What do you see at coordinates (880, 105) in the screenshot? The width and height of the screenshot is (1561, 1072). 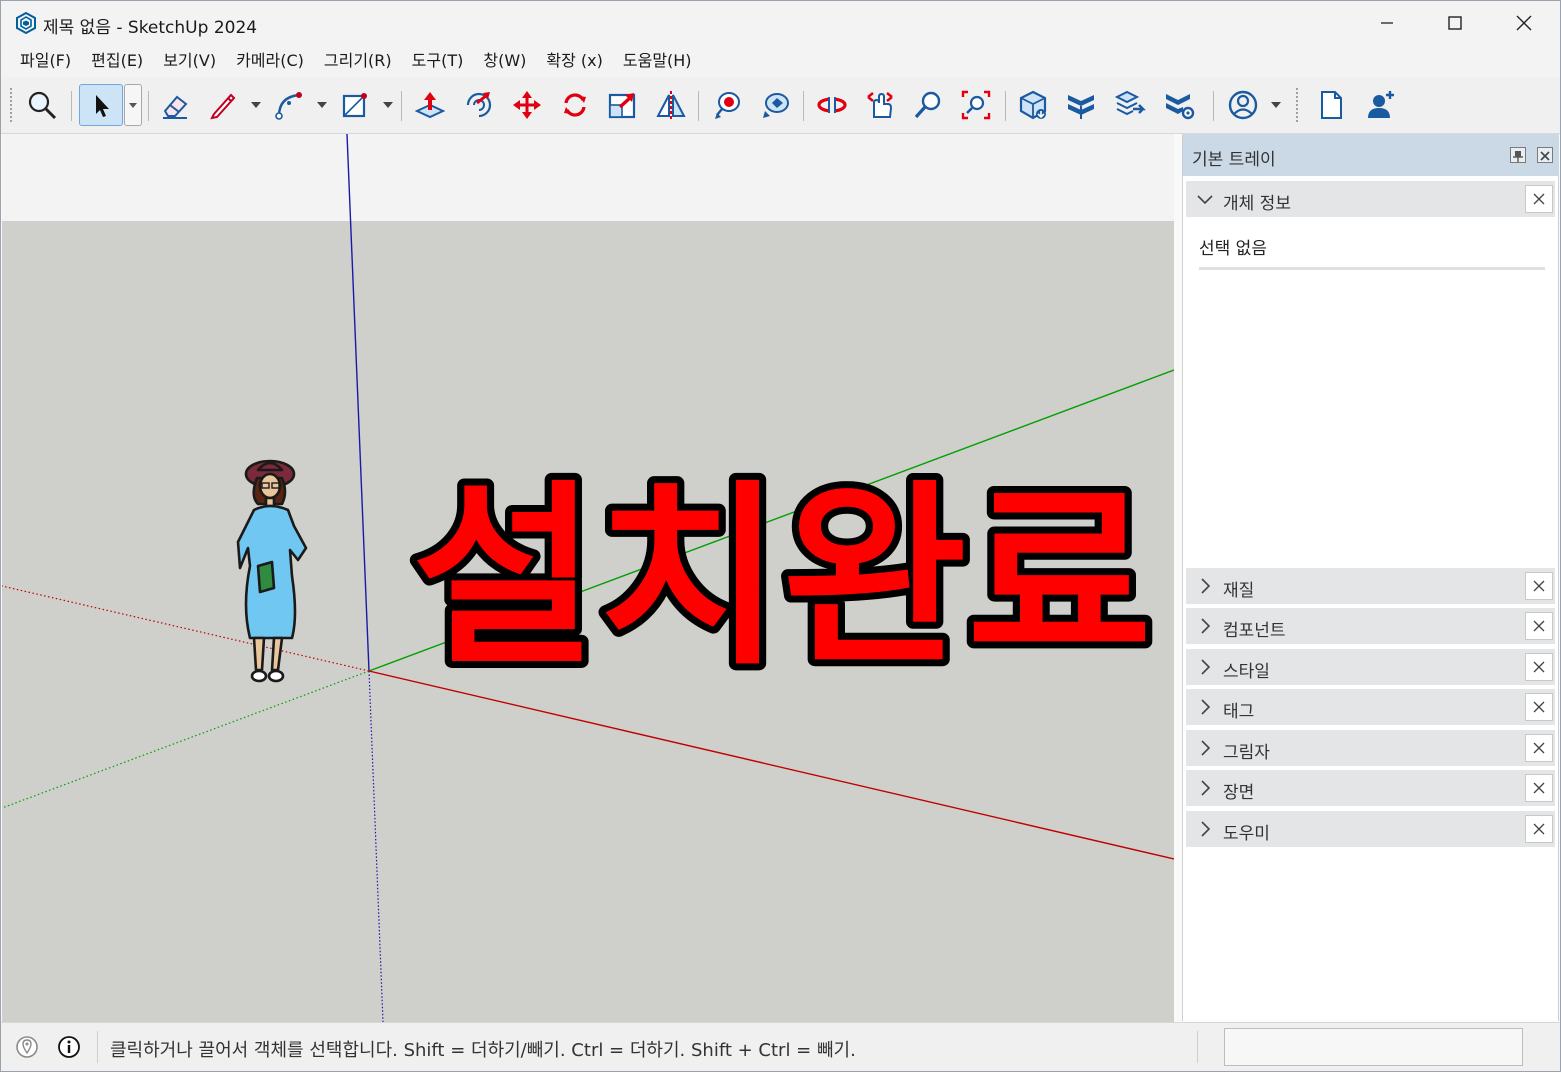 I see `pan-button` at bounding box center [880, 105].